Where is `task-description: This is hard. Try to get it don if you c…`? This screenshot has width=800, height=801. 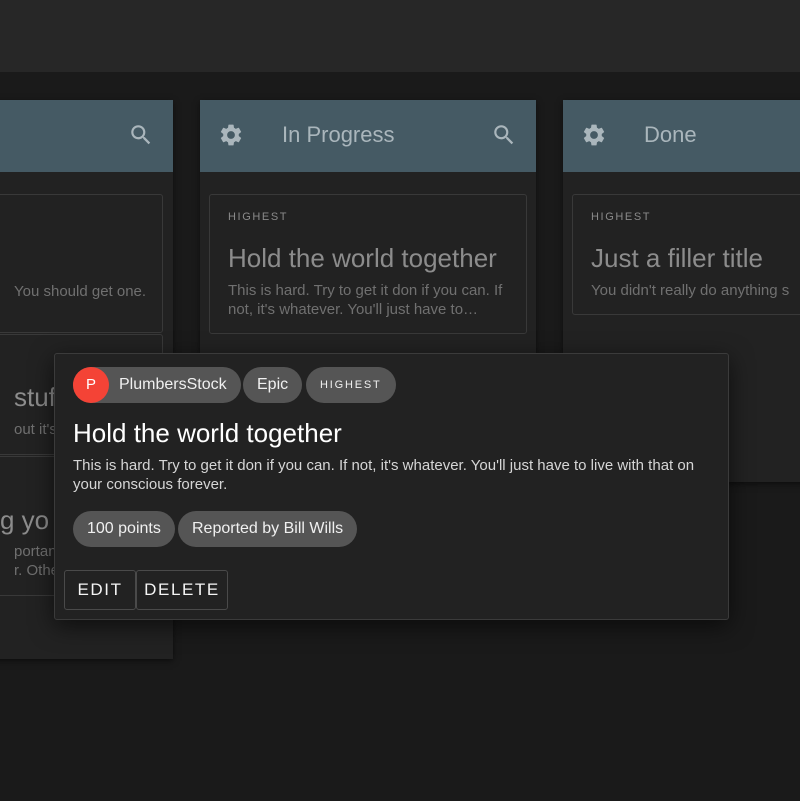
task-description: This is hard. Try to get it don if you c… is located at coordinates (365, 300).